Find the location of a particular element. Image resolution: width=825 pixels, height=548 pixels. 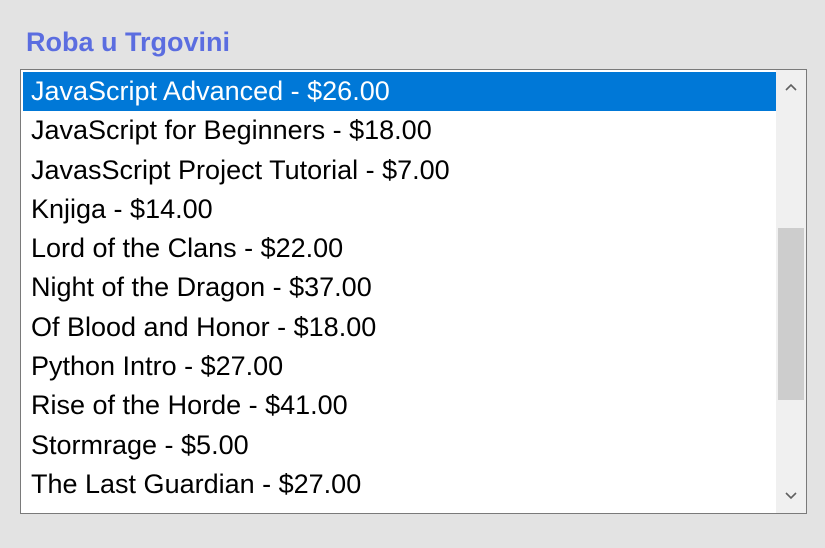

list-item: JavaScript for Beginners - $18.00 is located at coordinates (399, 130).